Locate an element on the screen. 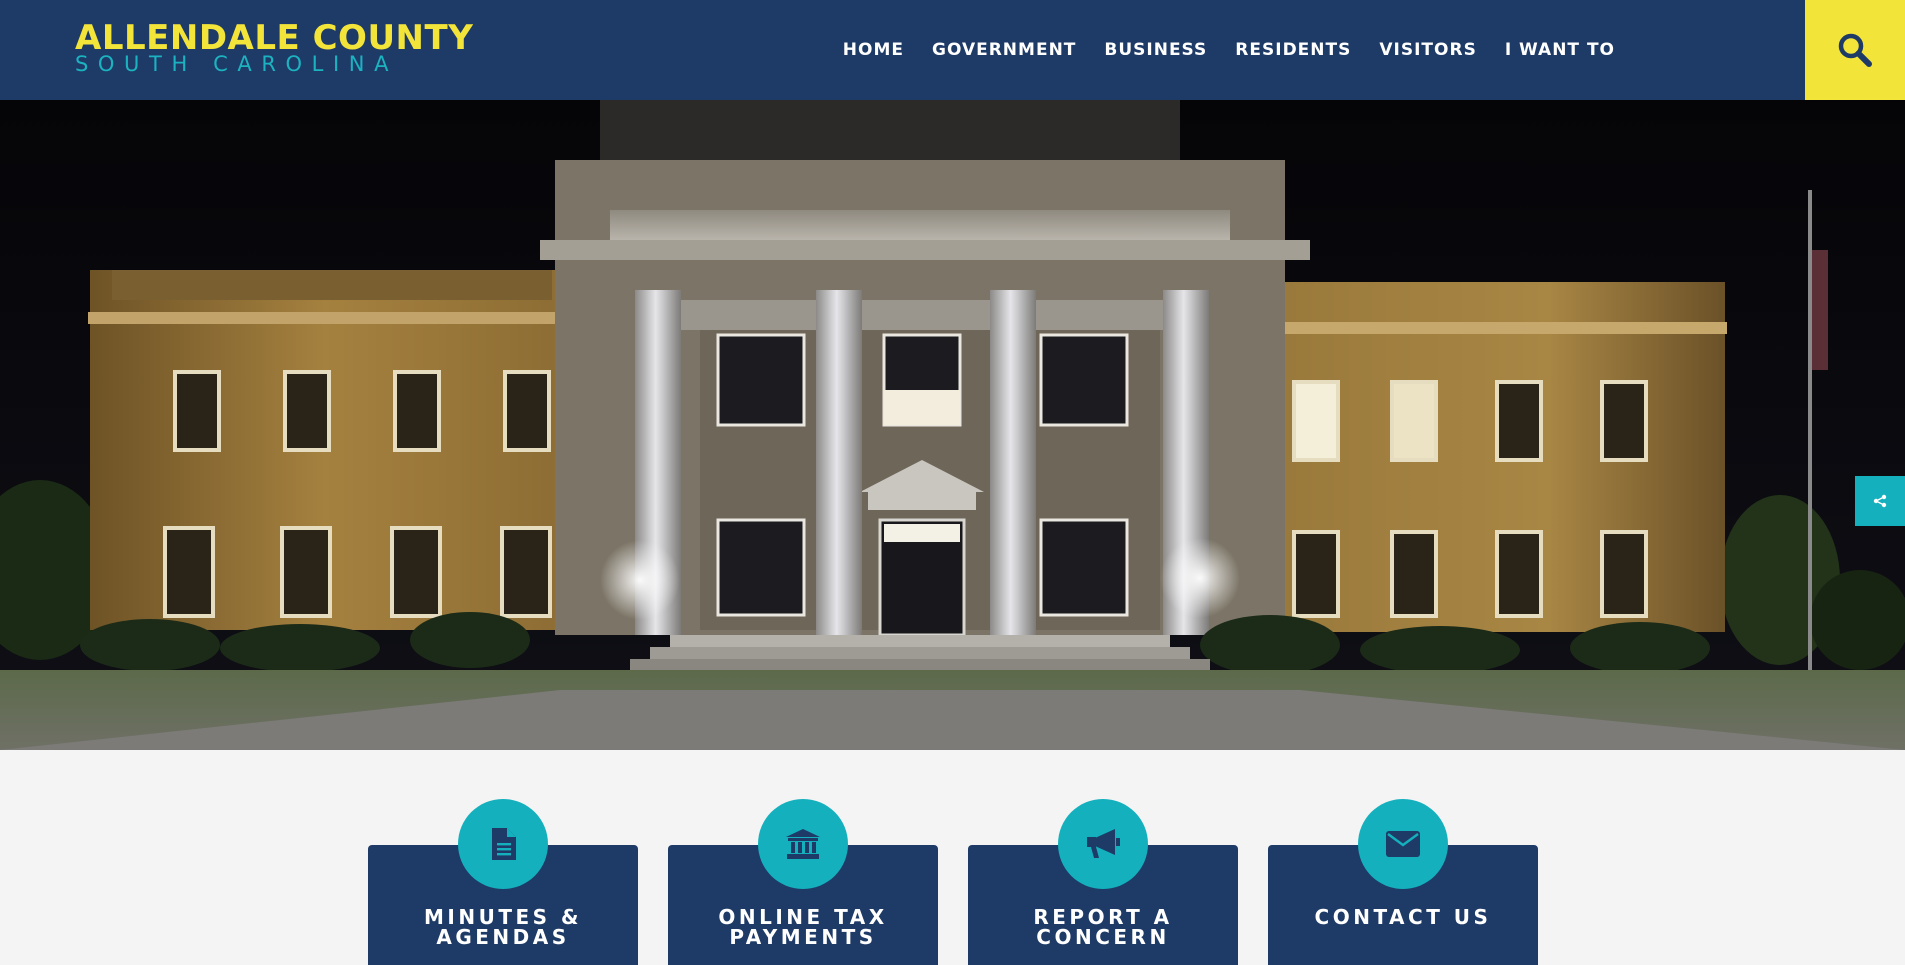 The width and height of the screenshot is (1905, 965). megaphone-icon is located at coordinates (1103, 843).